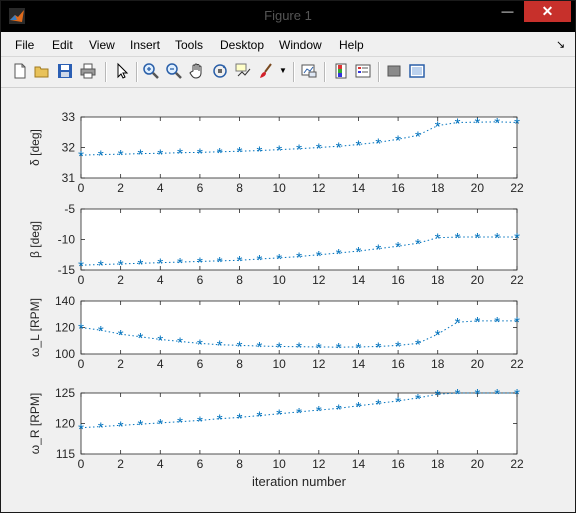 Image resolution: width=576 pixels, height=513 pixels. I want to click on close-button: ✕, so click(547, 11).